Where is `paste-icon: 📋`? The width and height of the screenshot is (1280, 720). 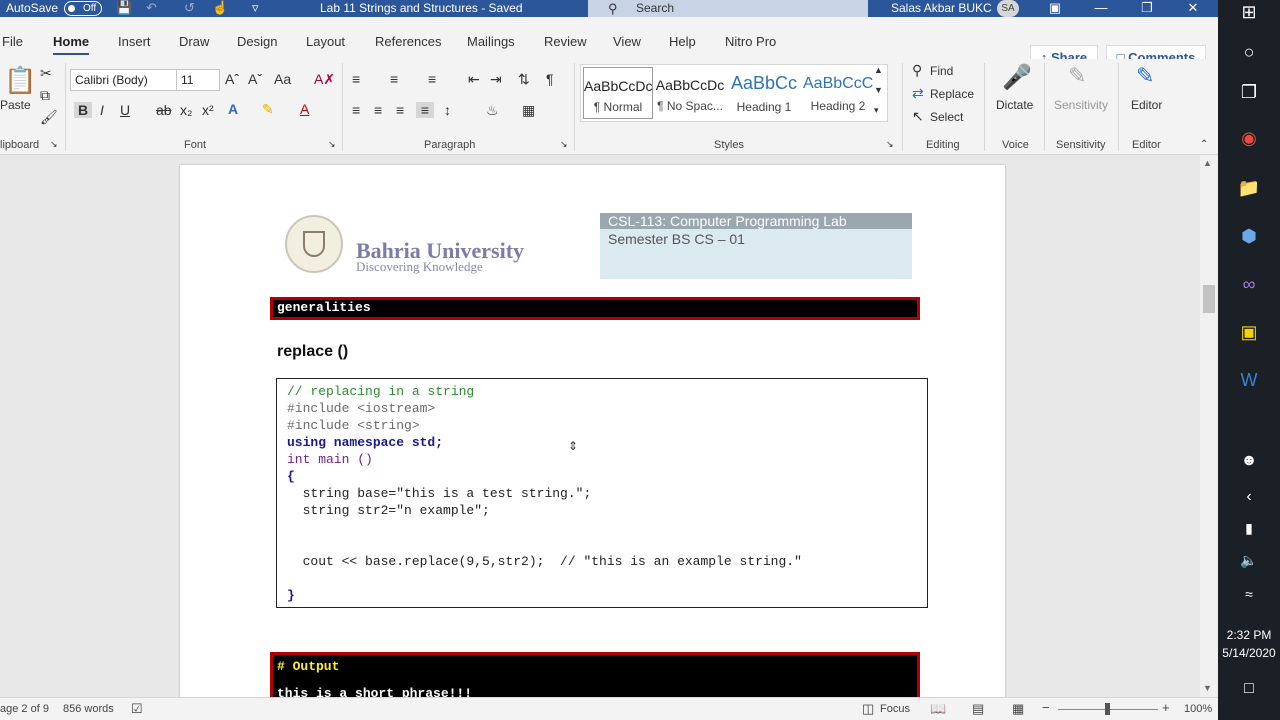
paste-icon: 📋 is located at coordinates (20, 80).